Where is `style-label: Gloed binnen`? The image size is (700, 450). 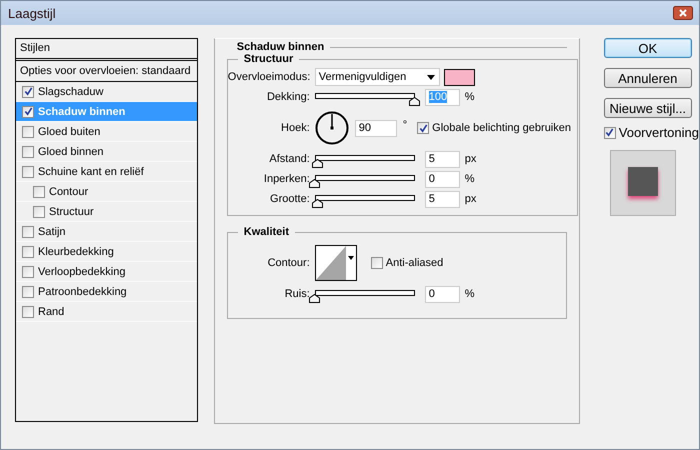
style-label: Gloed binnen is located at coordinates (71, 152).